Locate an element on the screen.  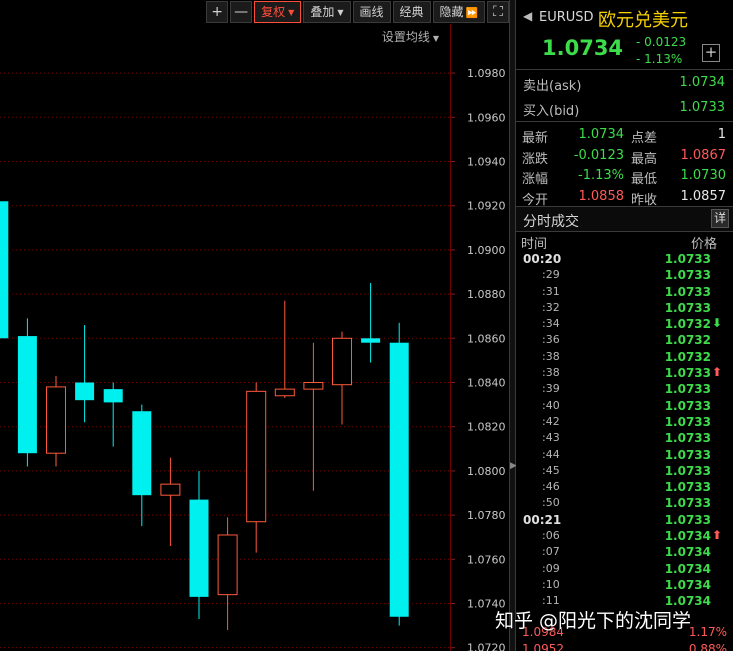
trade-time: :31 is located at coordinates (551, 291).